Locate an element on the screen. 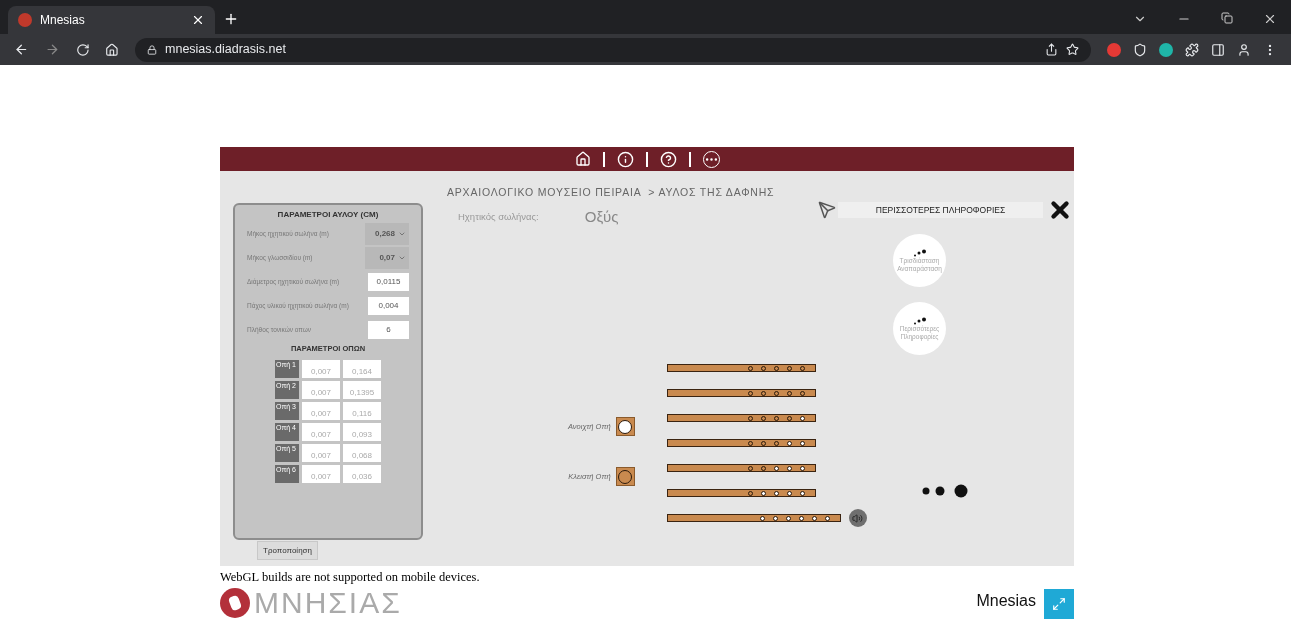 This screenshot has height=619, width=1291. speaker-button is located at coordinates (857, 518).